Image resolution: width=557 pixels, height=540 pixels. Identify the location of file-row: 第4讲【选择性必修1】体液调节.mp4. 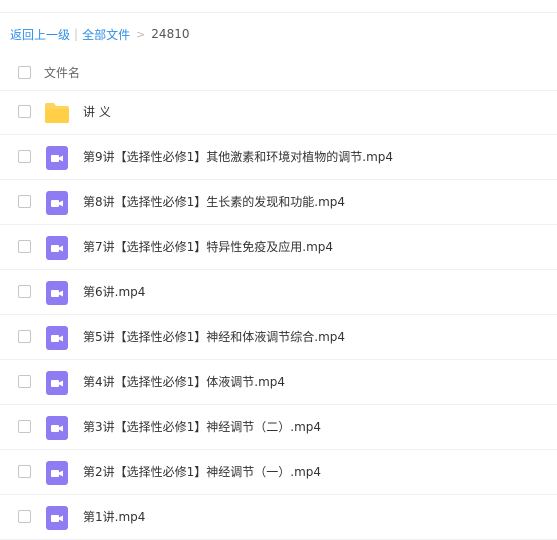
(278, 382).